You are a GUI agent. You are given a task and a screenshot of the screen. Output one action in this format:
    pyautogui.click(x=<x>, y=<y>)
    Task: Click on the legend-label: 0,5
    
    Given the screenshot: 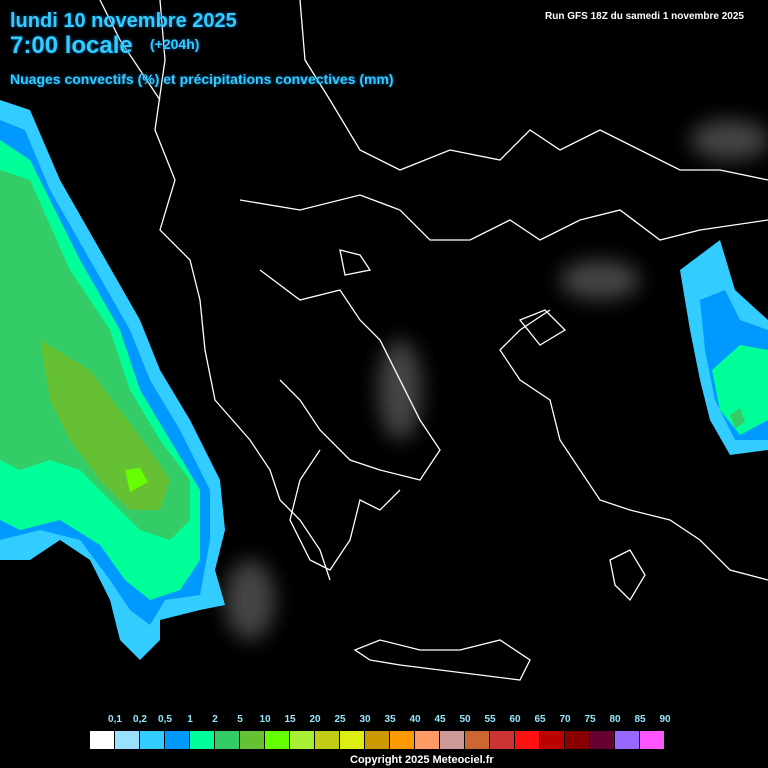 What is the action you would take?
    pyautogui.click(x=165, y=719)
    